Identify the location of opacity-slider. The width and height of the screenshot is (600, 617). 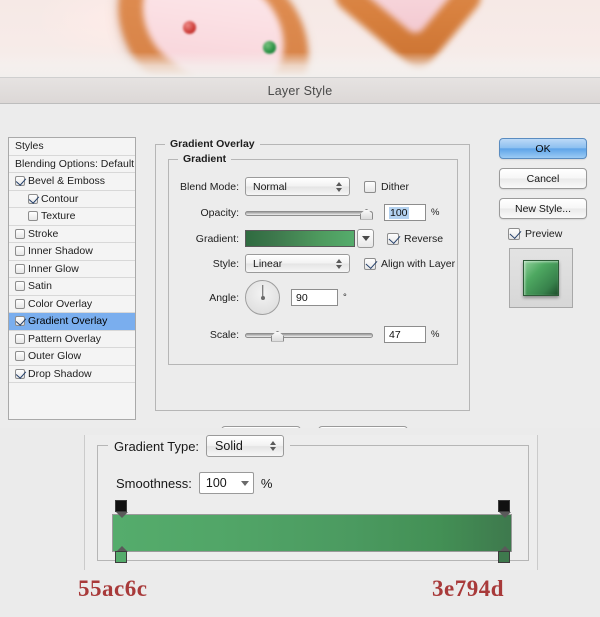
(309, 213).